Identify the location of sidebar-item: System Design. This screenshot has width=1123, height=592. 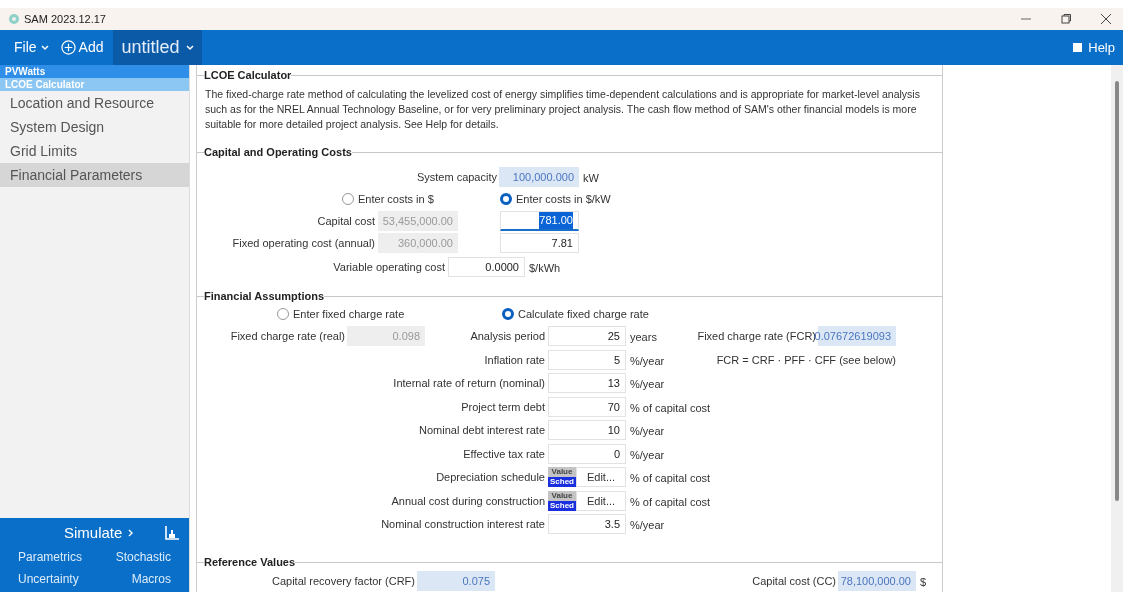
(94, 127).